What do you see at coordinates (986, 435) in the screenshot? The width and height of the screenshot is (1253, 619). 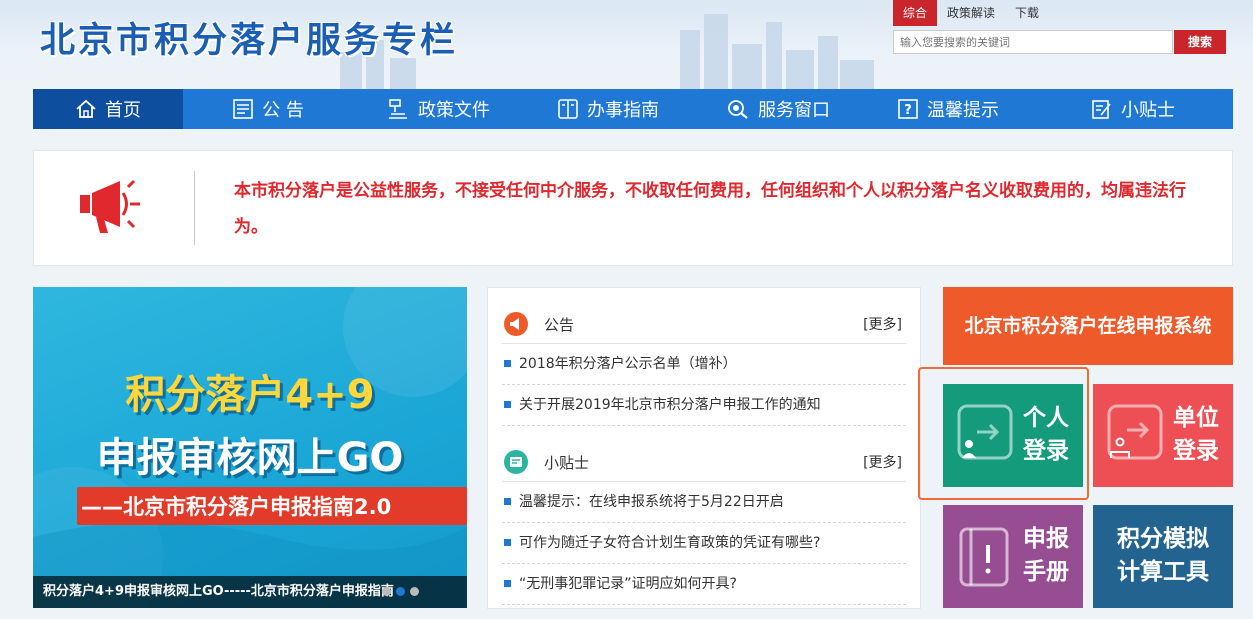 I see `personal-login-icon` at bounding box center [986, 435].